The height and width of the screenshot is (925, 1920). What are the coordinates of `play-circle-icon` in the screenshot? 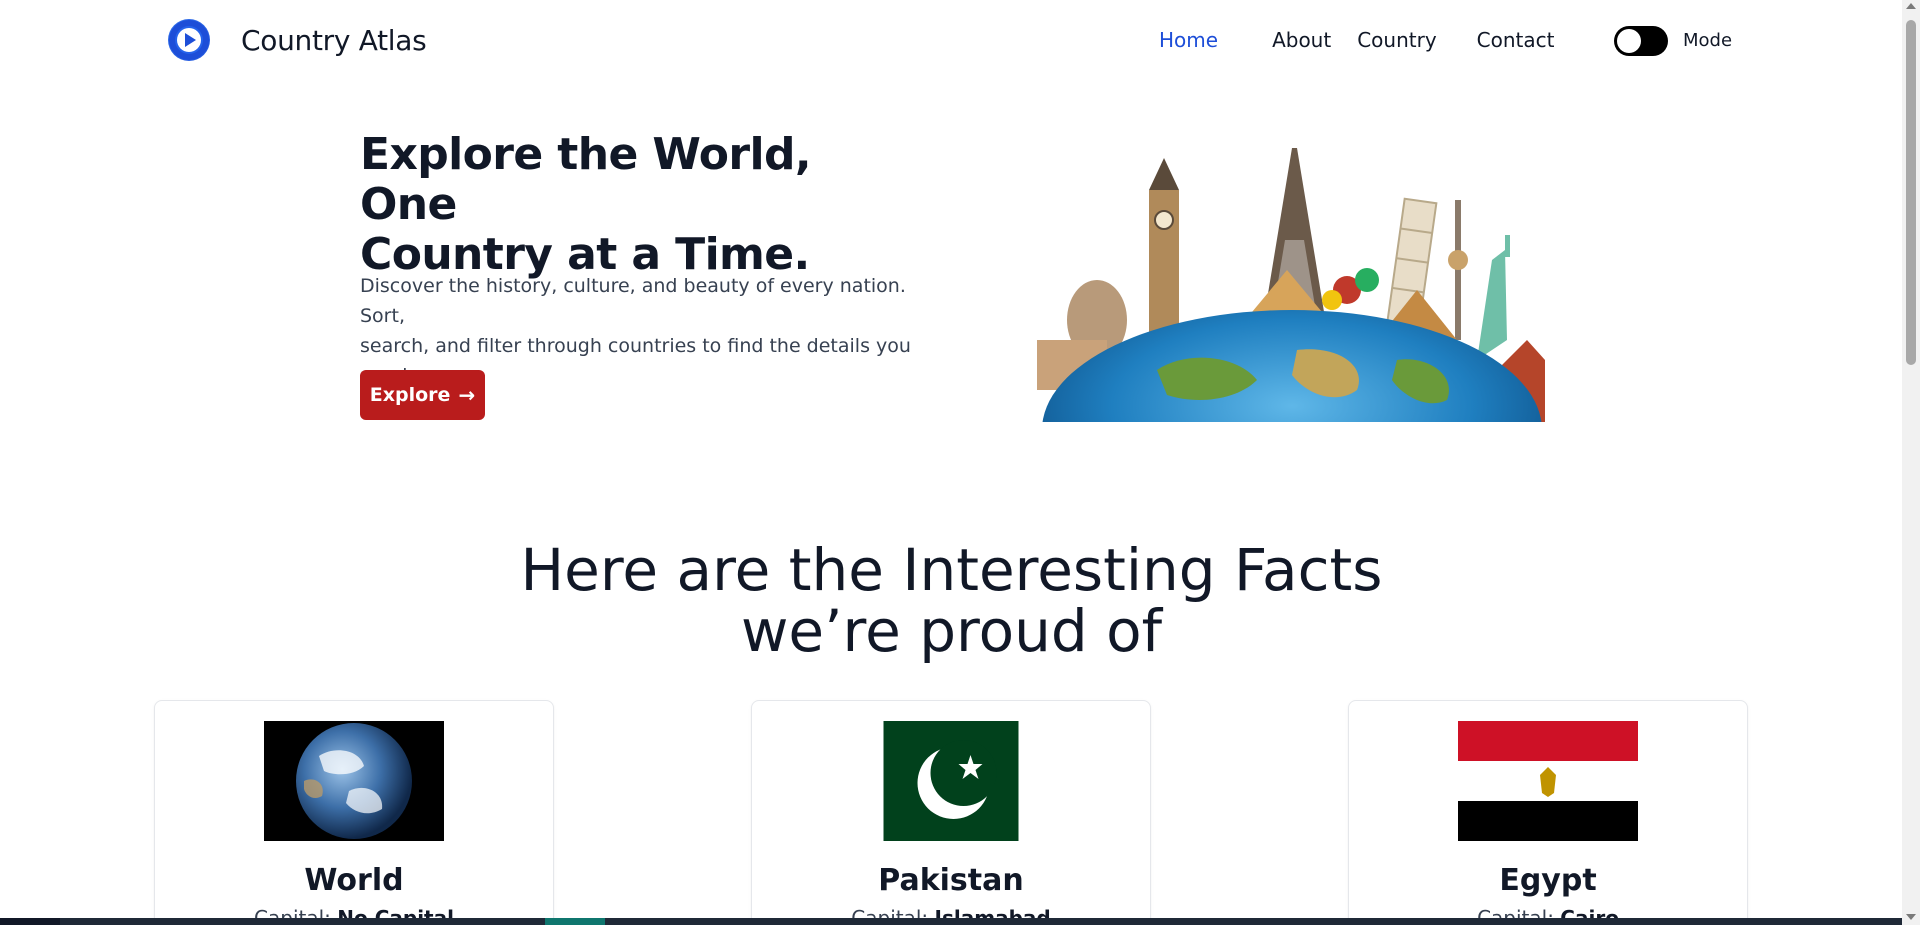 It's located at (189, 40).